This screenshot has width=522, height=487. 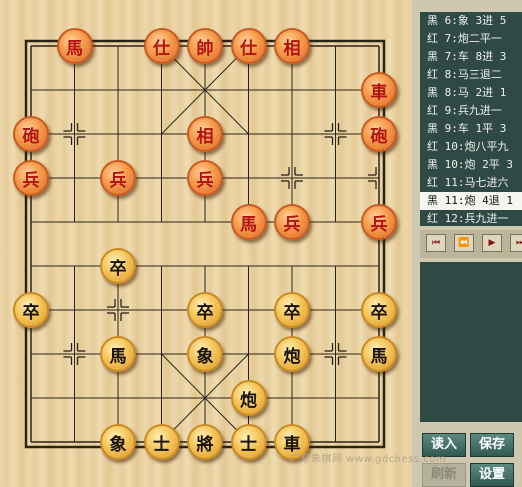 What do you see at coordinates (471, 129) in the screenshot?
I see `move-item: 黑 9:车 1平 3` at bounding box center [471, 129].